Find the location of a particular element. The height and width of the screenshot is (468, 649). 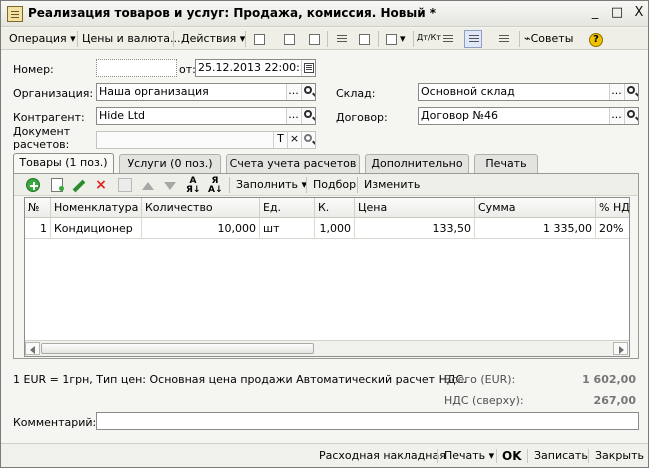

operation-menu: Операция ▾ is located at coordinates (42, 39).